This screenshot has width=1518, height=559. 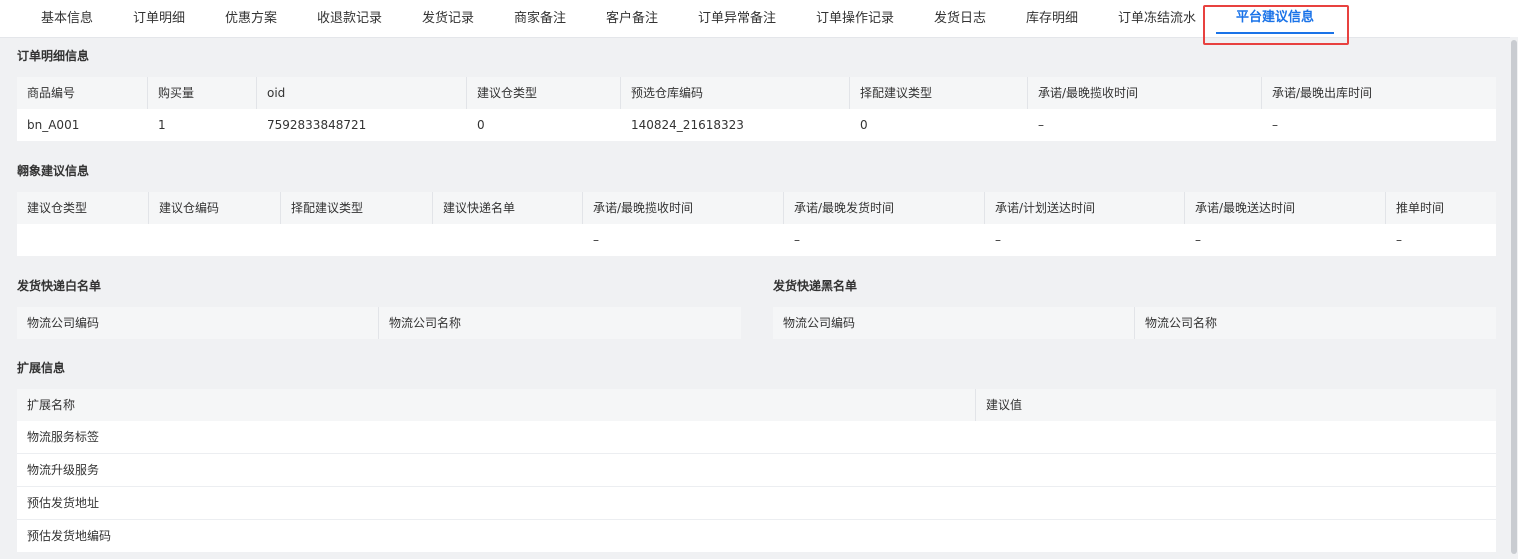 What do you see at coordinates (735, 93) in the screenshot?
I see `column-header: 预选仓库编码` at bounding box center [735, 93].